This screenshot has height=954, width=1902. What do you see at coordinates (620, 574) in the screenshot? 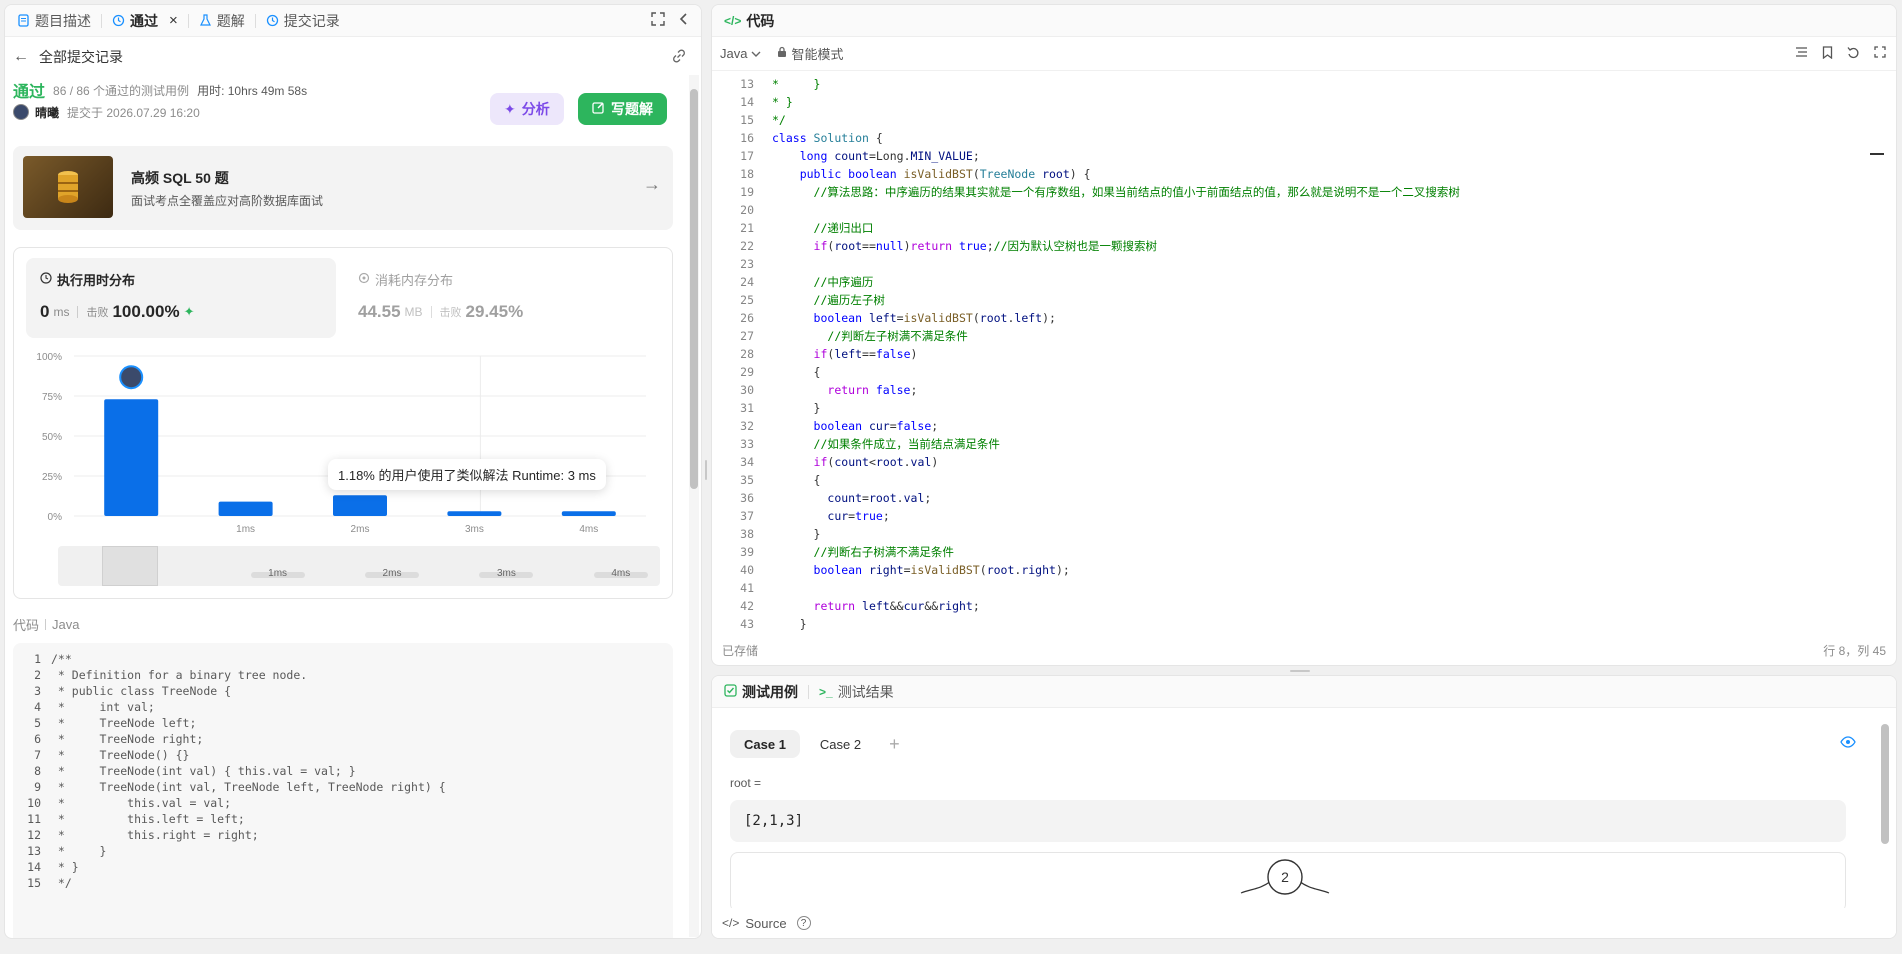
I see `overview-tick: 4ms` at bounding box center [620, 574].